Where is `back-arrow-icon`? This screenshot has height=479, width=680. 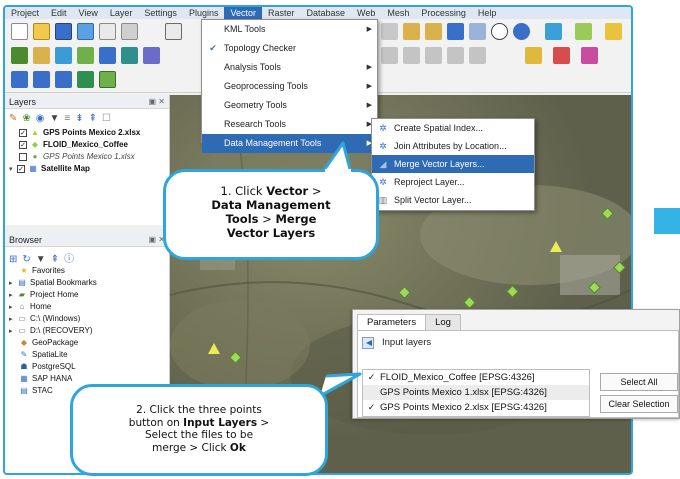
back-arrow-icon is located at coordinates (368, 343).